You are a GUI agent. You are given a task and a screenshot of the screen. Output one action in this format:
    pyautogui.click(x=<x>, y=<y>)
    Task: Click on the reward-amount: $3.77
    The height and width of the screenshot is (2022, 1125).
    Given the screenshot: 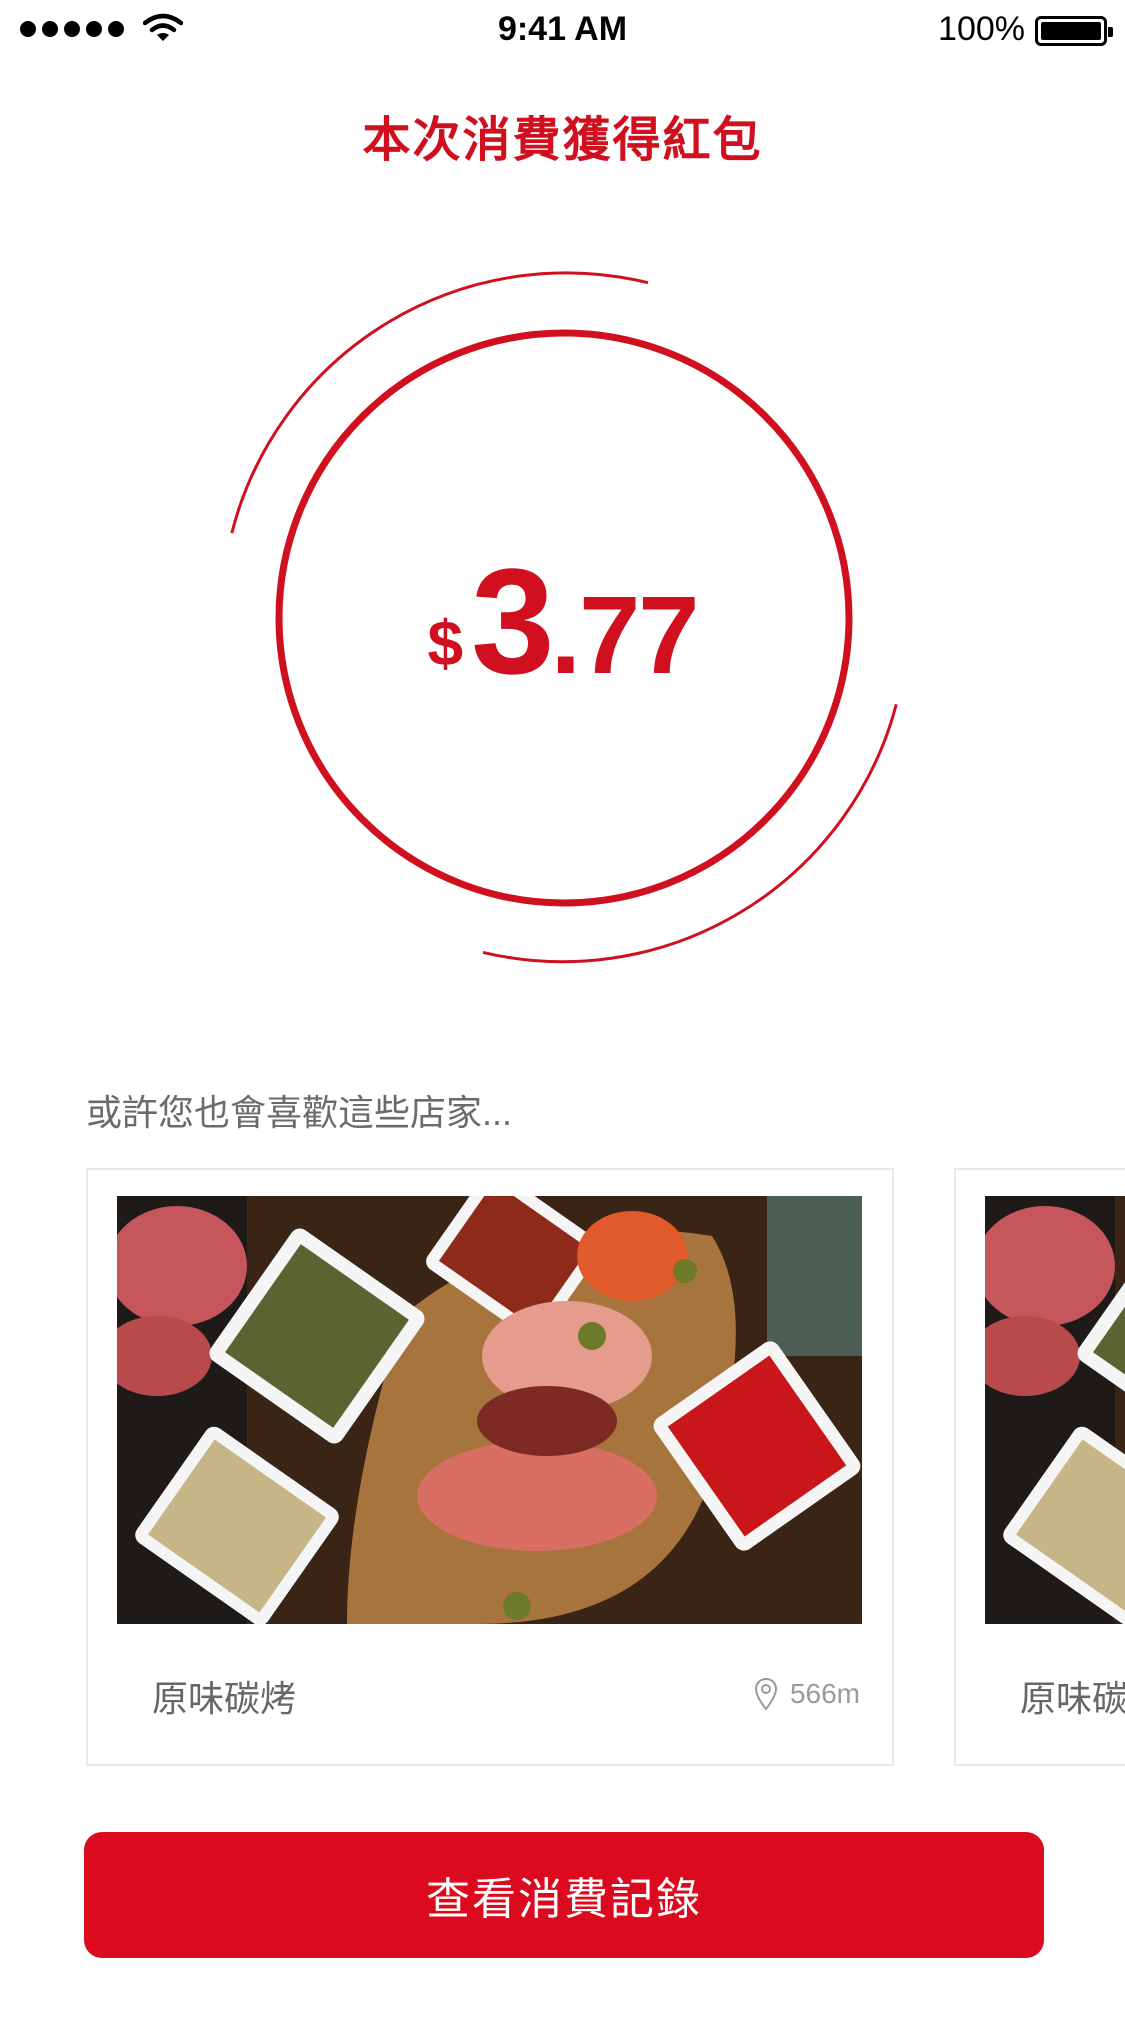 What is the action you would take?
    pyautogui.click(x=562, y=621)
    